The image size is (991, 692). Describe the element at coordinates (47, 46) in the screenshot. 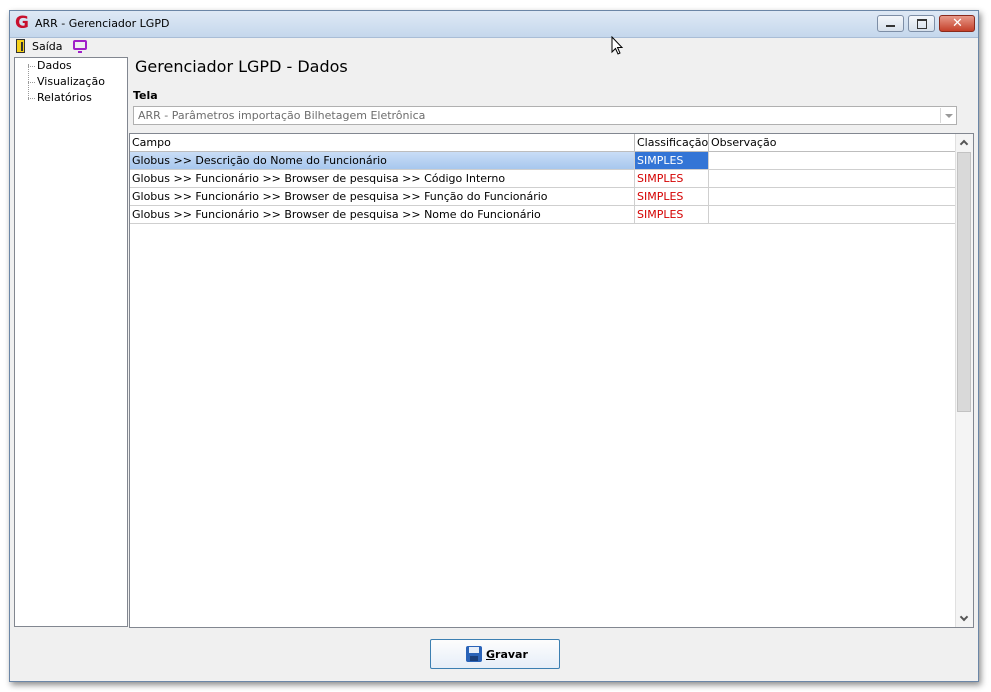

I see `exit-menu-item: Saída` at that location.